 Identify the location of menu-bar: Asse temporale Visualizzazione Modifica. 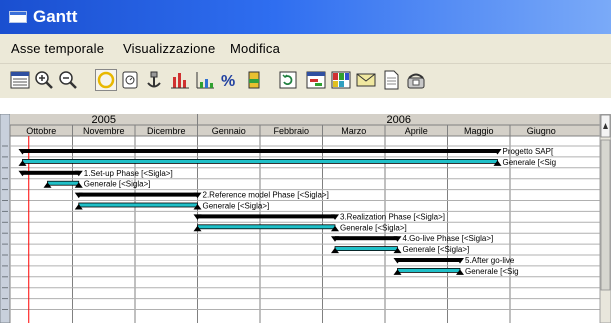
(305, 49).